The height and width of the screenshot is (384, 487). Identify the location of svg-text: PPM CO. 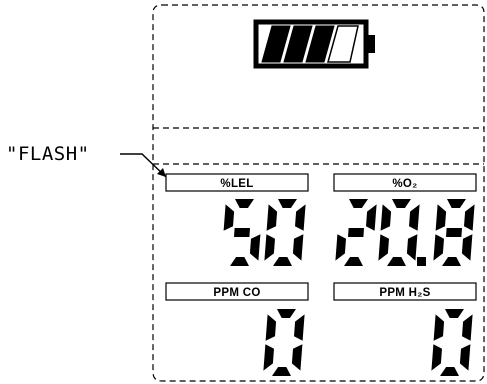
(236, 293).